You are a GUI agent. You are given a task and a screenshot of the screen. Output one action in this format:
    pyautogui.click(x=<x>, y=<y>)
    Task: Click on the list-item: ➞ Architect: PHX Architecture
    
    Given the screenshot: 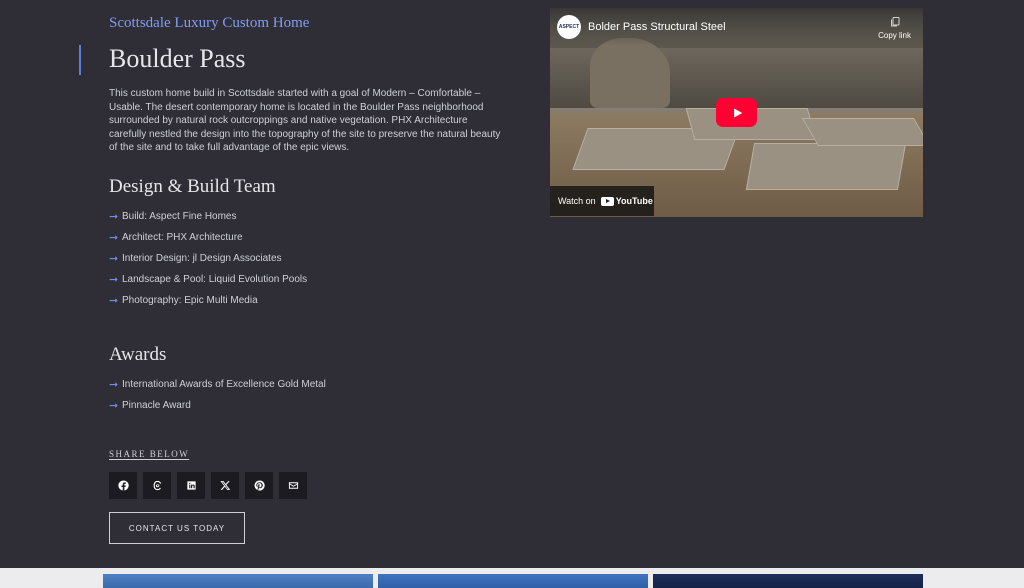 What is the action you would take?
    pyautogui.click(x=208, y=237)
    